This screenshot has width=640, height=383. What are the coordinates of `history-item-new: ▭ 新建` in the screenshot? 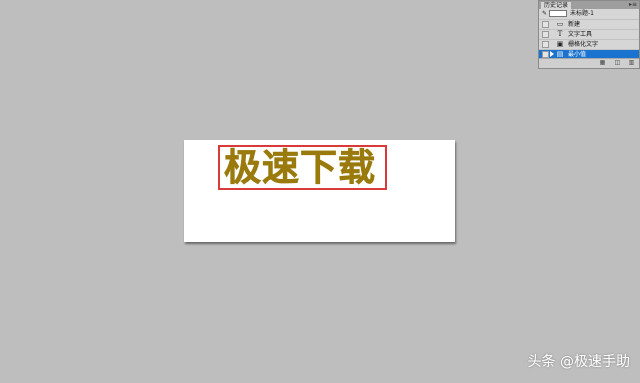 It's located at (589, 24).